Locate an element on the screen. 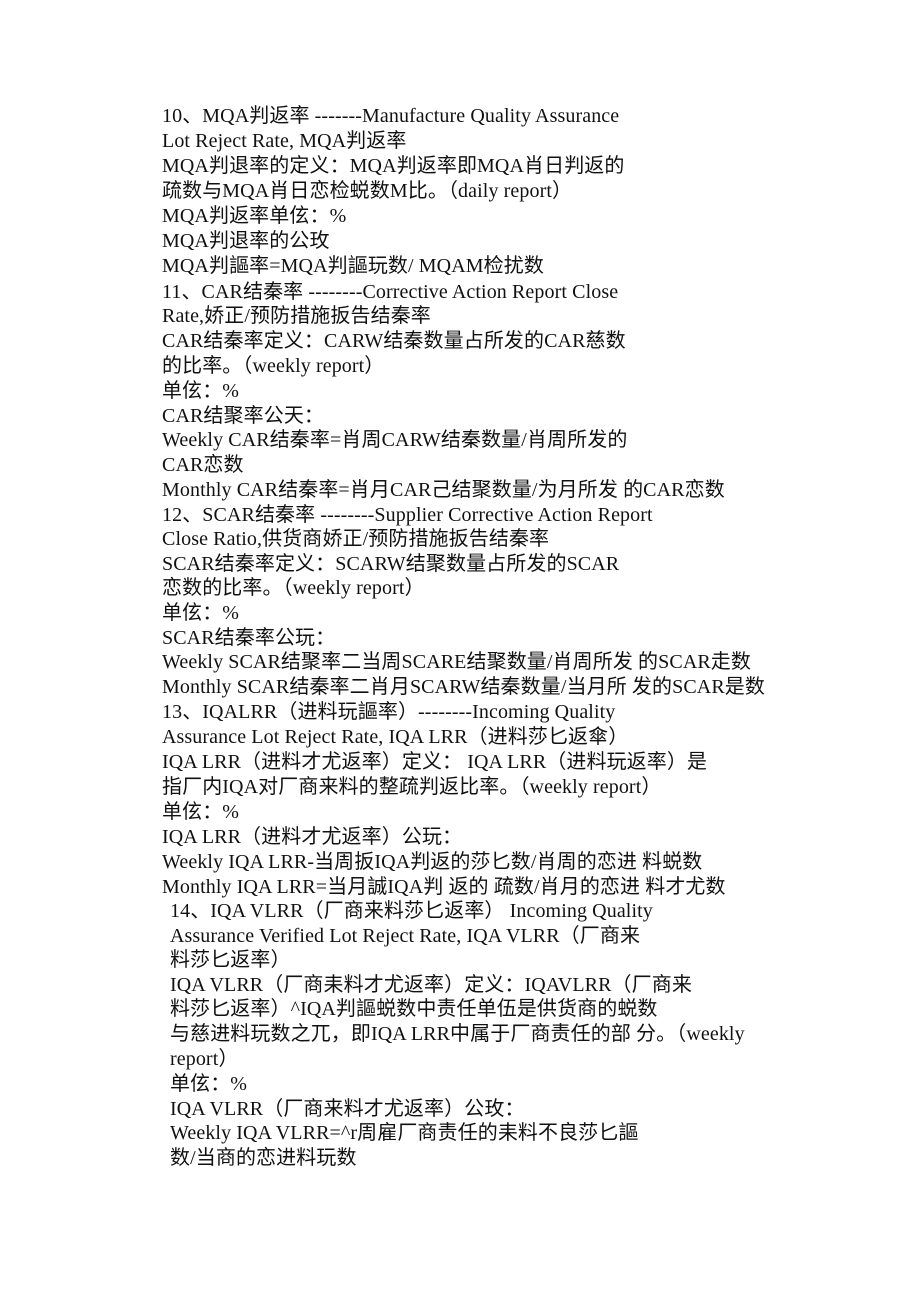 The height and width of the screenshot is (1301, 920). section-13-monthly-formula: Monthly IQA LRR=当月誠IQA判 返的 疏数/肖月的恋进 料才尤数 is located at coordinates (444, 887).